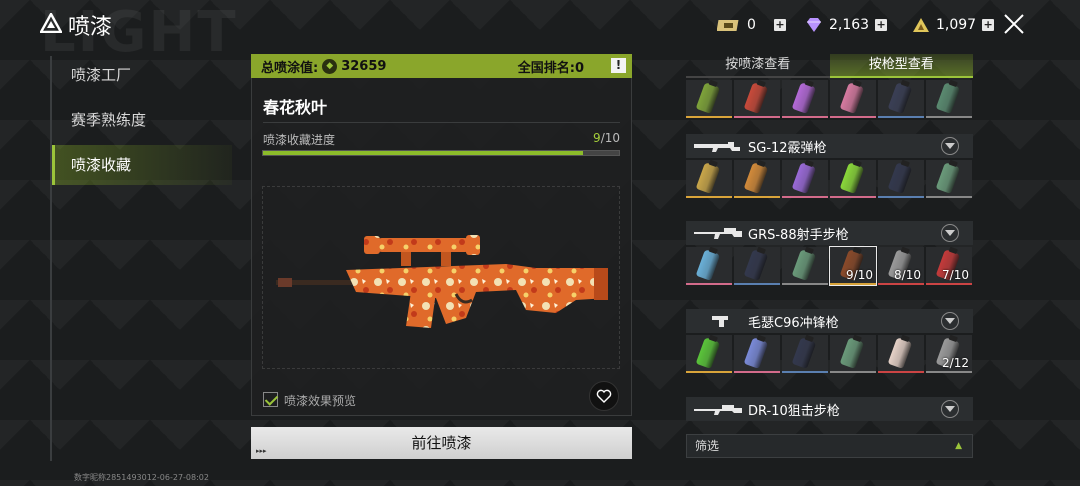  I want to click on progress-count: 9/10, so click(600, 138).